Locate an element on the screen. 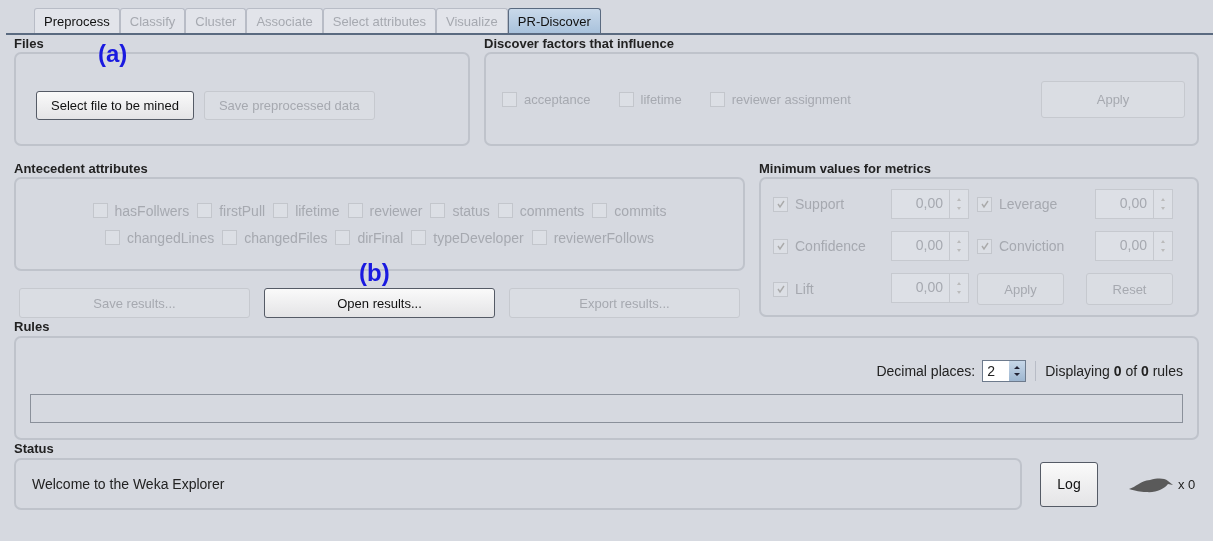  task-count: x 0 is located at coordinates (1187, 484).